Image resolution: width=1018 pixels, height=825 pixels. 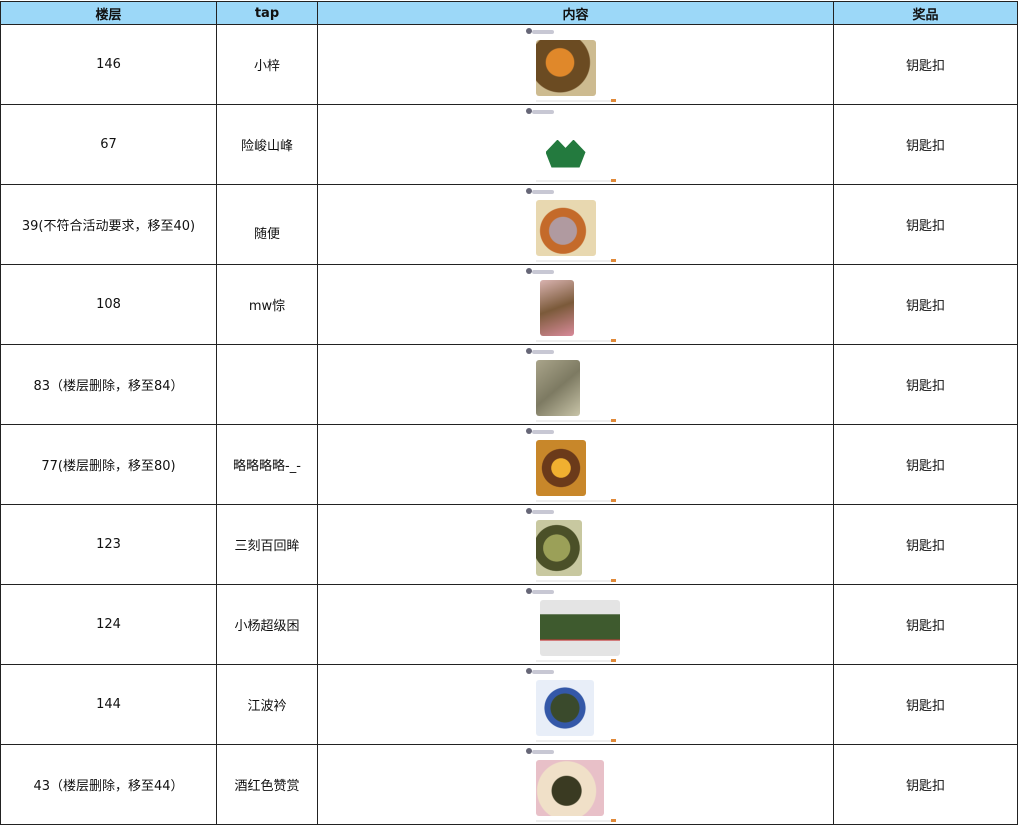 I want to click on tap-label: 险峻山峰, so click(x=266, y=146).